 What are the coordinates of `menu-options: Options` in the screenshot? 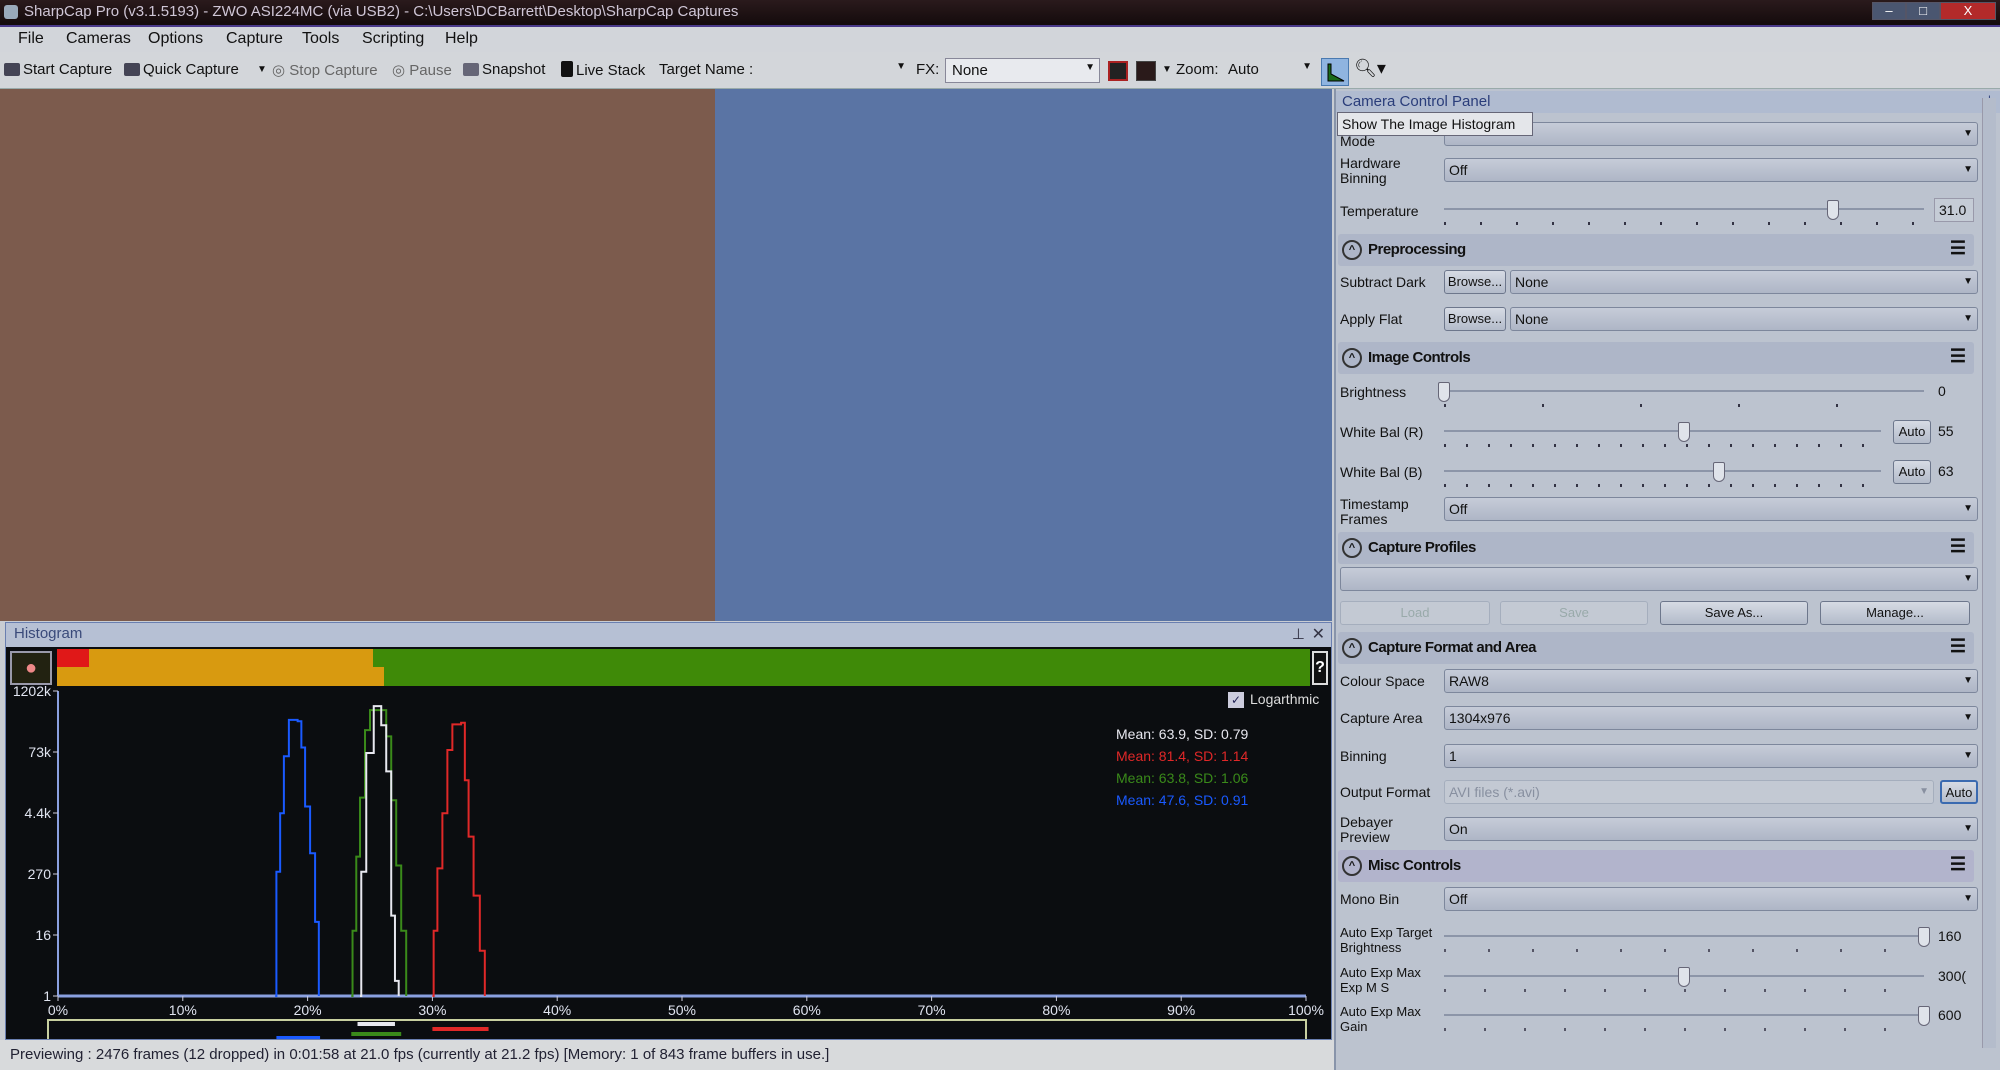 It's located at (175, 39).